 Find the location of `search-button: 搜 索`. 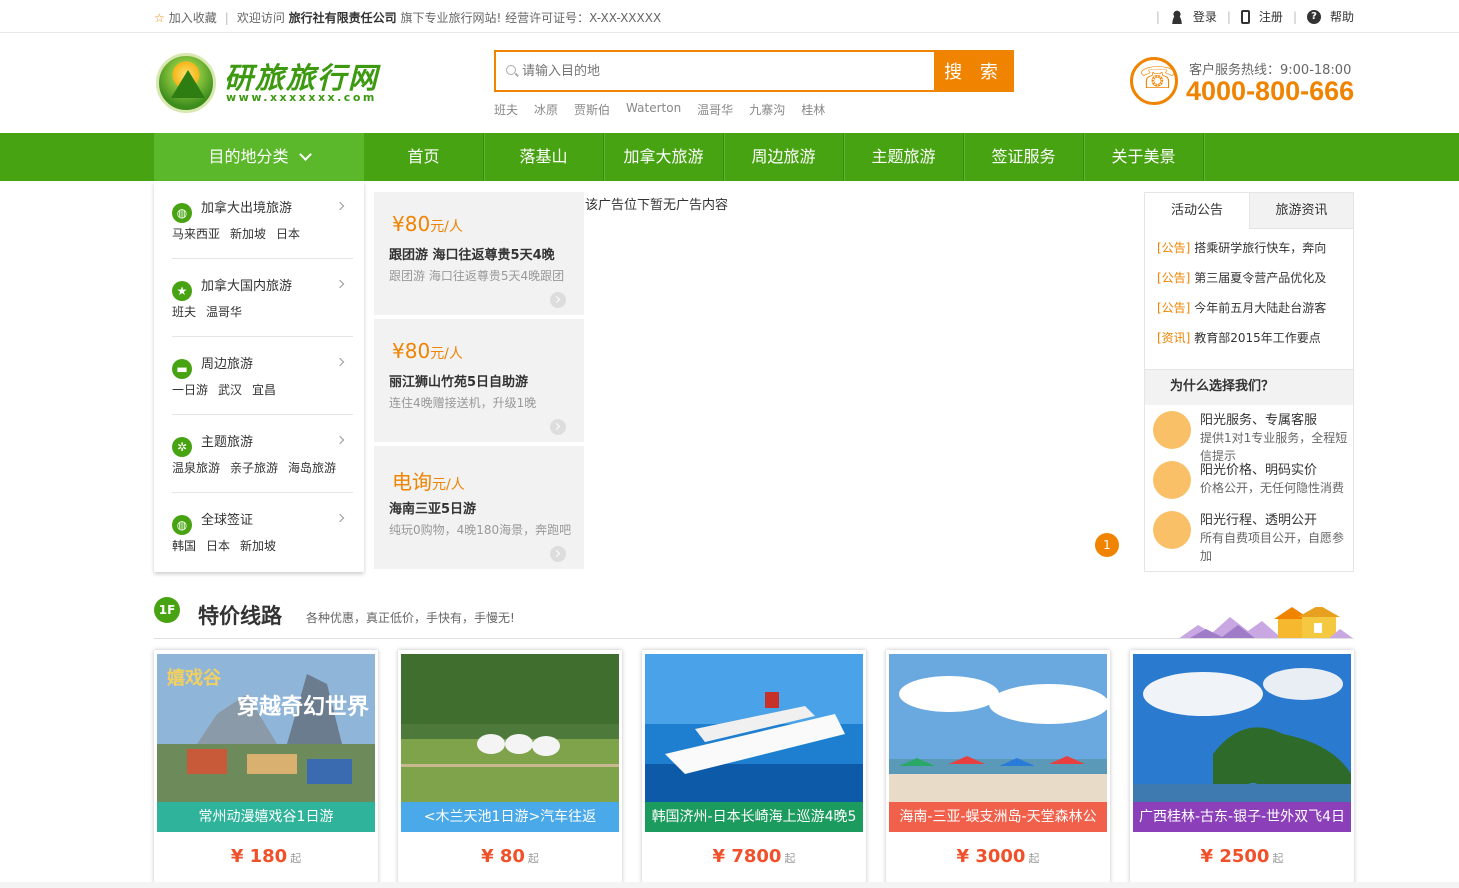

search-button: 搜 索 is located at coordinates (974, 71).